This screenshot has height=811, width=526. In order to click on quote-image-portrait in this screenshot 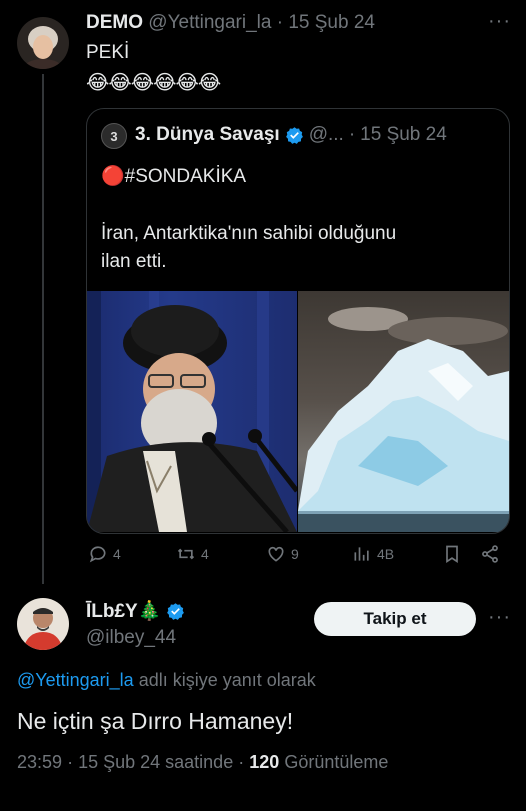, I will do `click(193, 412)`.